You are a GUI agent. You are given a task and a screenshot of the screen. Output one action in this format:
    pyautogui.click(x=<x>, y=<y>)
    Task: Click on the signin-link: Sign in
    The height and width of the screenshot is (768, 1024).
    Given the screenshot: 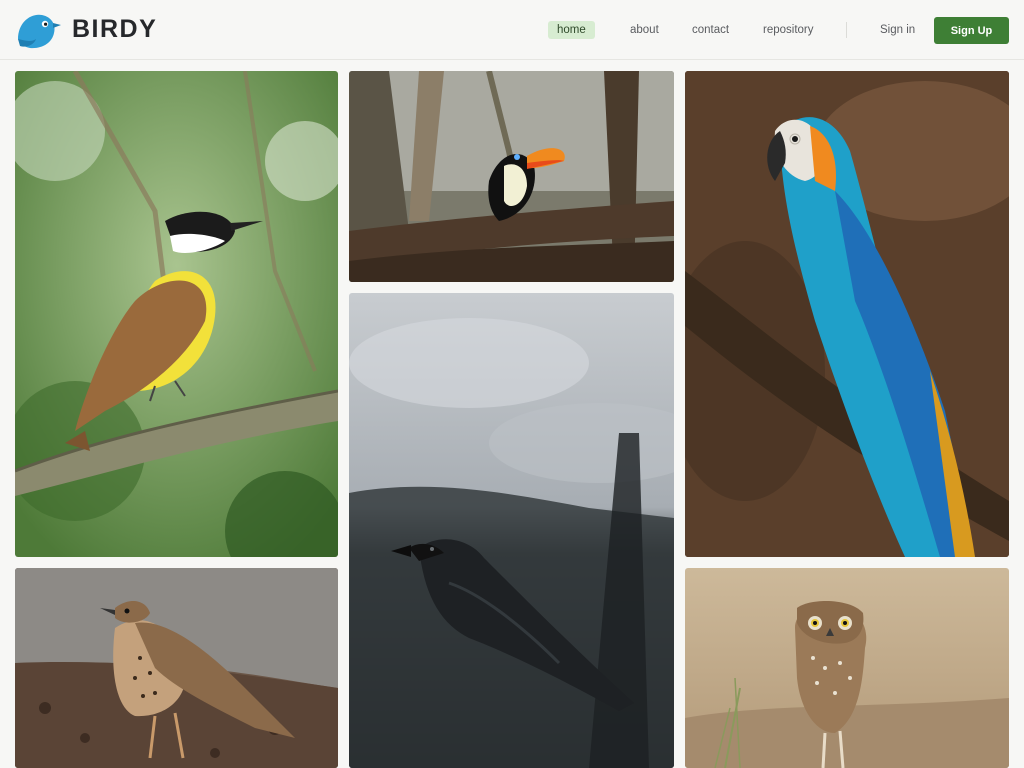 What is the action you would take?
    pyautogui.click(x=897, y=30)
    